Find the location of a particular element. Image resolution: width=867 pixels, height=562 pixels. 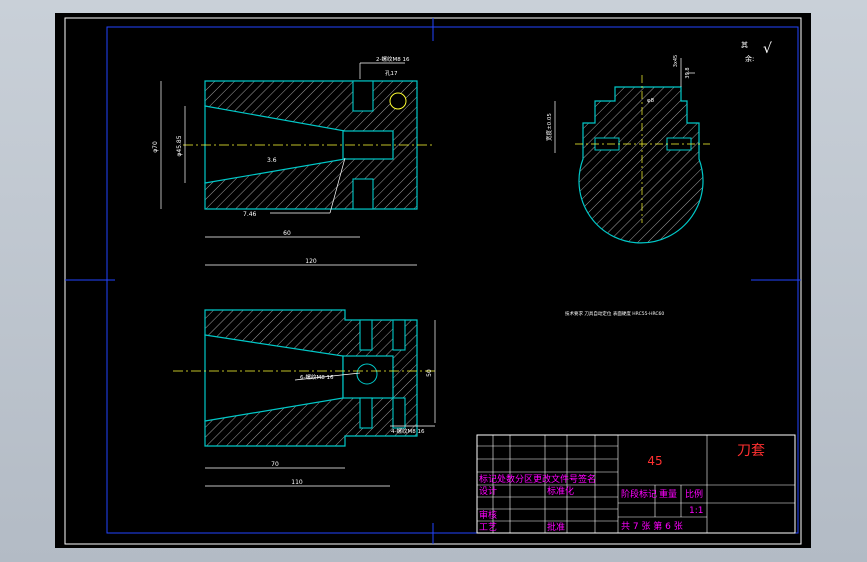

title-sheet-info: 共 7 张 第 6 张 is located at coordinates (652, 526).